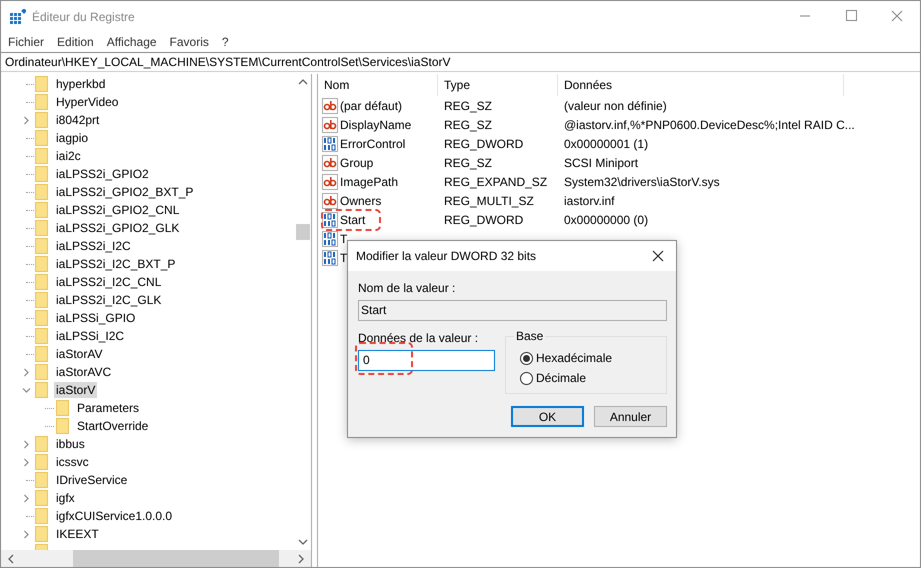 This screenshot has height=568, width=921. What do you see at coordinates (225, 41) in the screenshot?
I see `menu-item: ?` at bounding box center [225, 41].